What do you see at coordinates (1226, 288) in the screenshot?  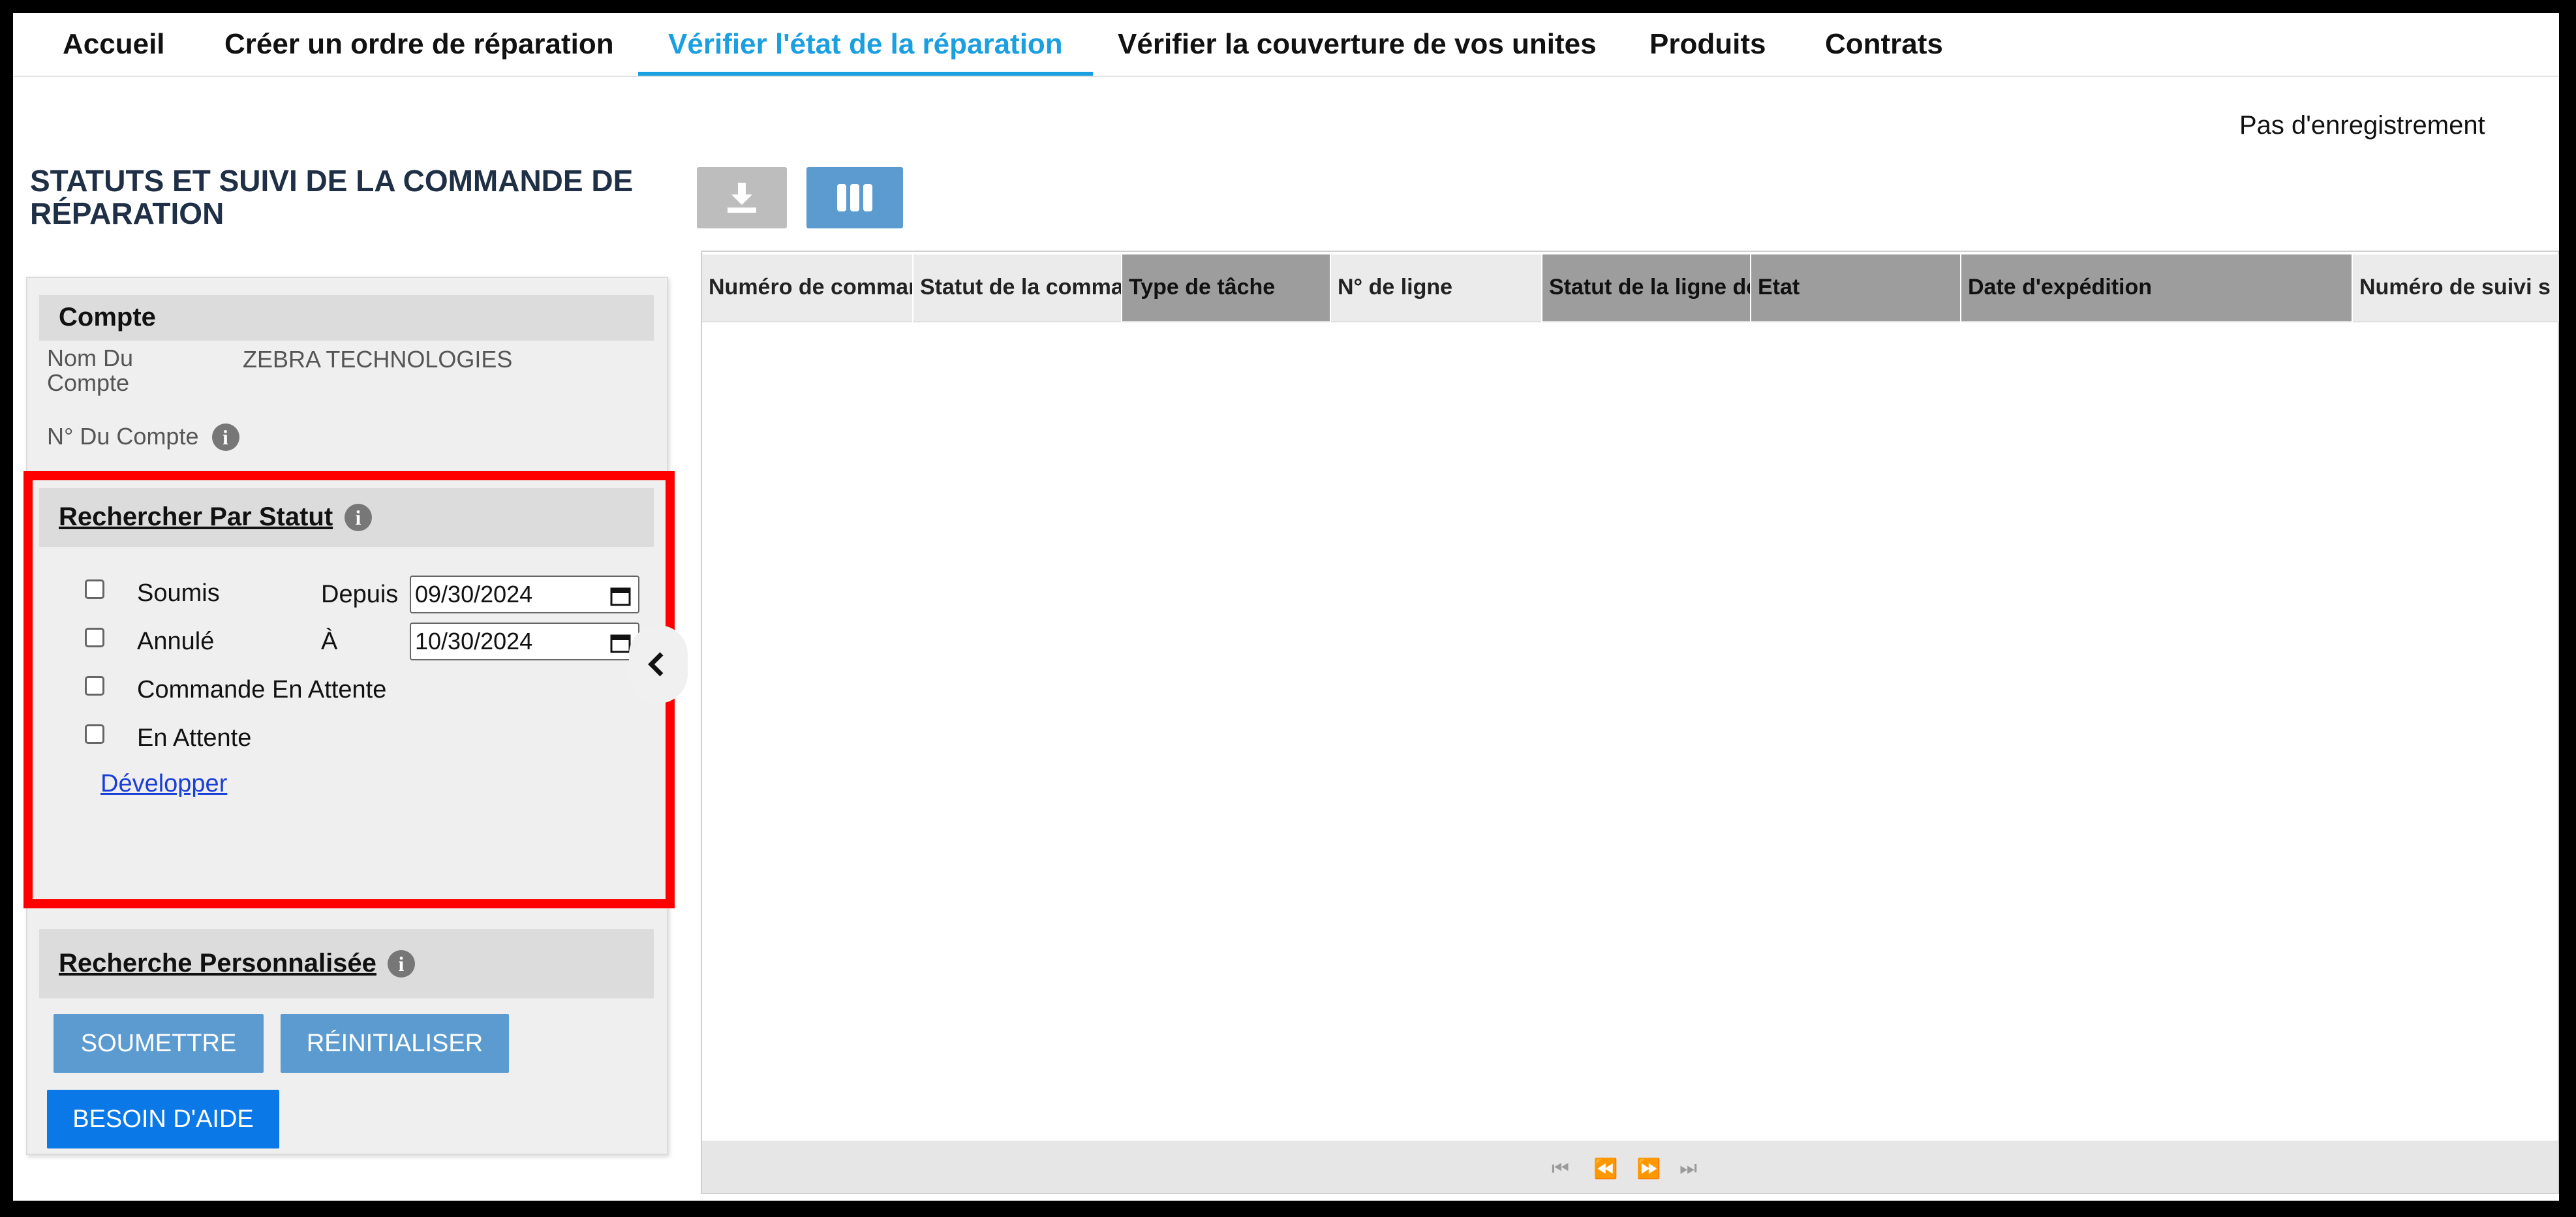 I see `column-header-task-type: Type de tâche` at bounding box center [1226, 288].